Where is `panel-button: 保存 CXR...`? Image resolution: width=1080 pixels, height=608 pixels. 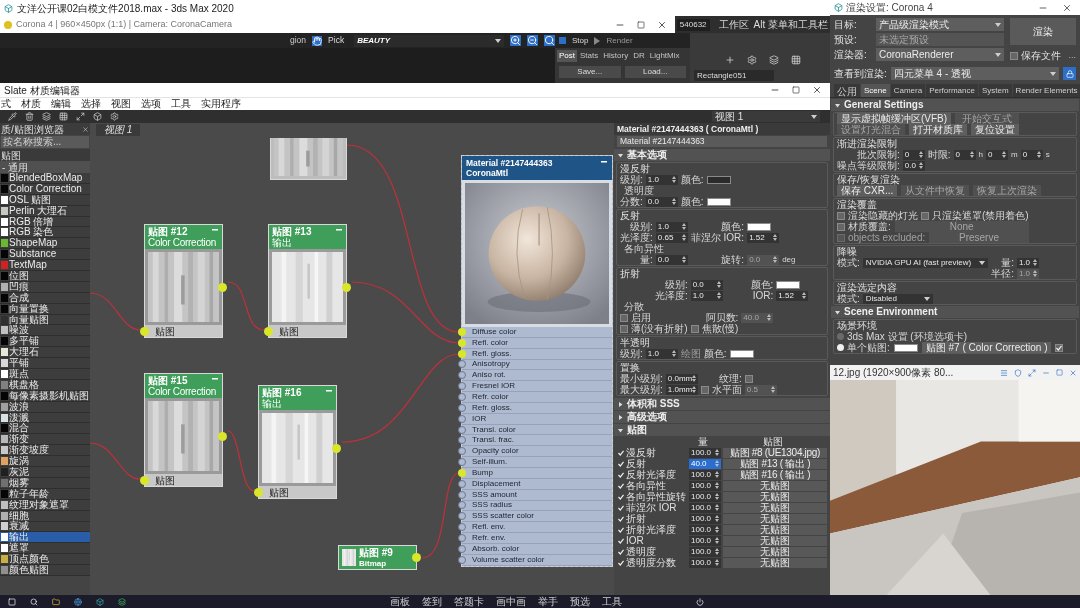
panel-button: 保存 CXR... is located at coordinates (867, 190).